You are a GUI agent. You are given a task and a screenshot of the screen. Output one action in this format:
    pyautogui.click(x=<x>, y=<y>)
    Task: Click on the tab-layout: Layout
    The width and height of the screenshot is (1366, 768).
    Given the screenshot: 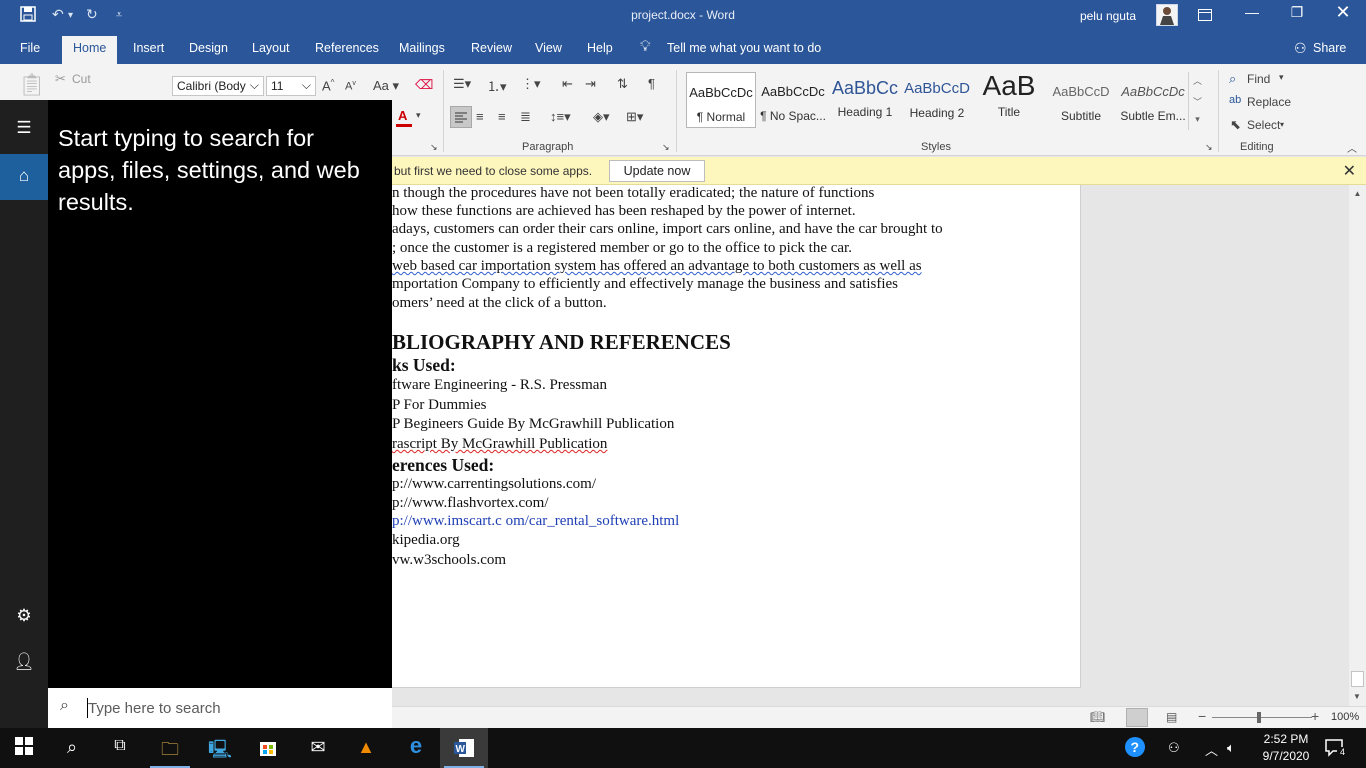 What is the action you would take?
    pyautogui.click(x=271, y=48)
    